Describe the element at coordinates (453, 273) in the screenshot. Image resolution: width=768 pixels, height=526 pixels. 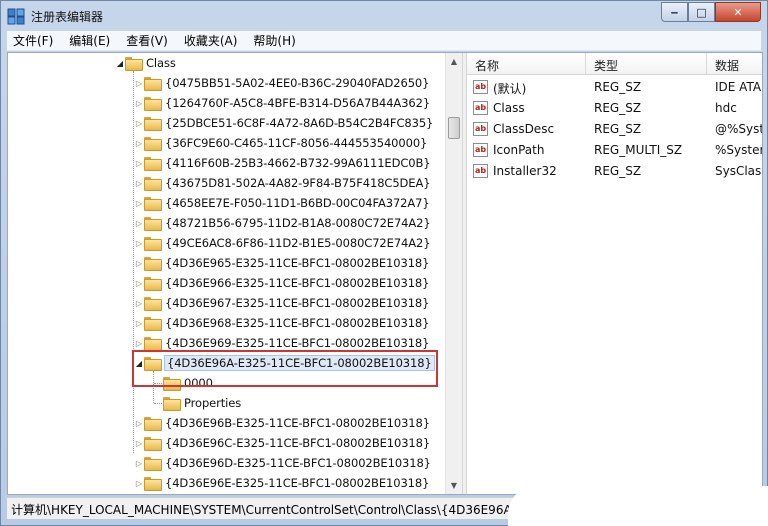
I see `tree-vertical-scrollbar: ▲ ▼` at that location.